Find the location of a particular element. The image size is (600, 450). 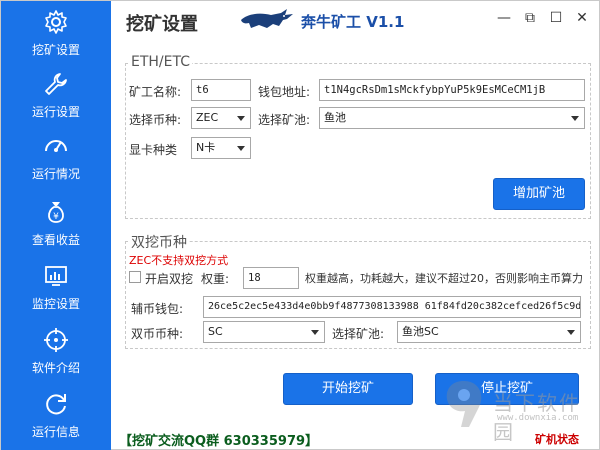

sidebar-item-software-intro: 软件介绍 is located at coordinates (56, 356).